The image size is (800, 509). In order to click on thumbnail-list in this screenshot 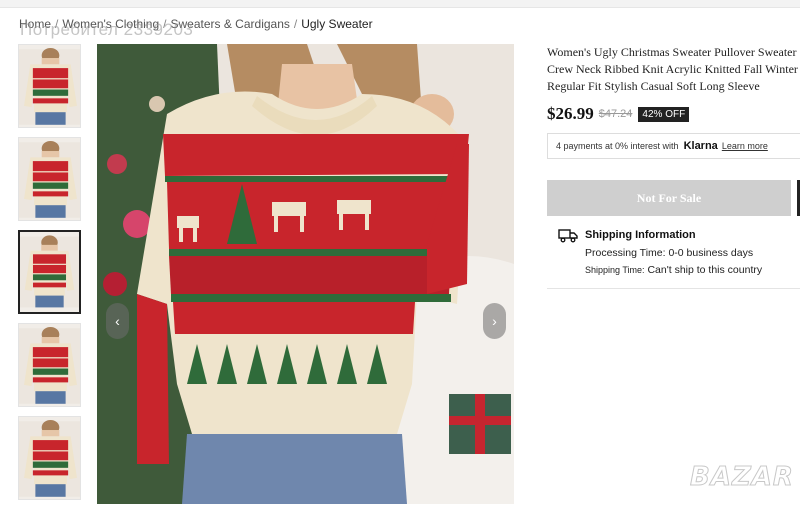, I will do `click(51, 276)`.